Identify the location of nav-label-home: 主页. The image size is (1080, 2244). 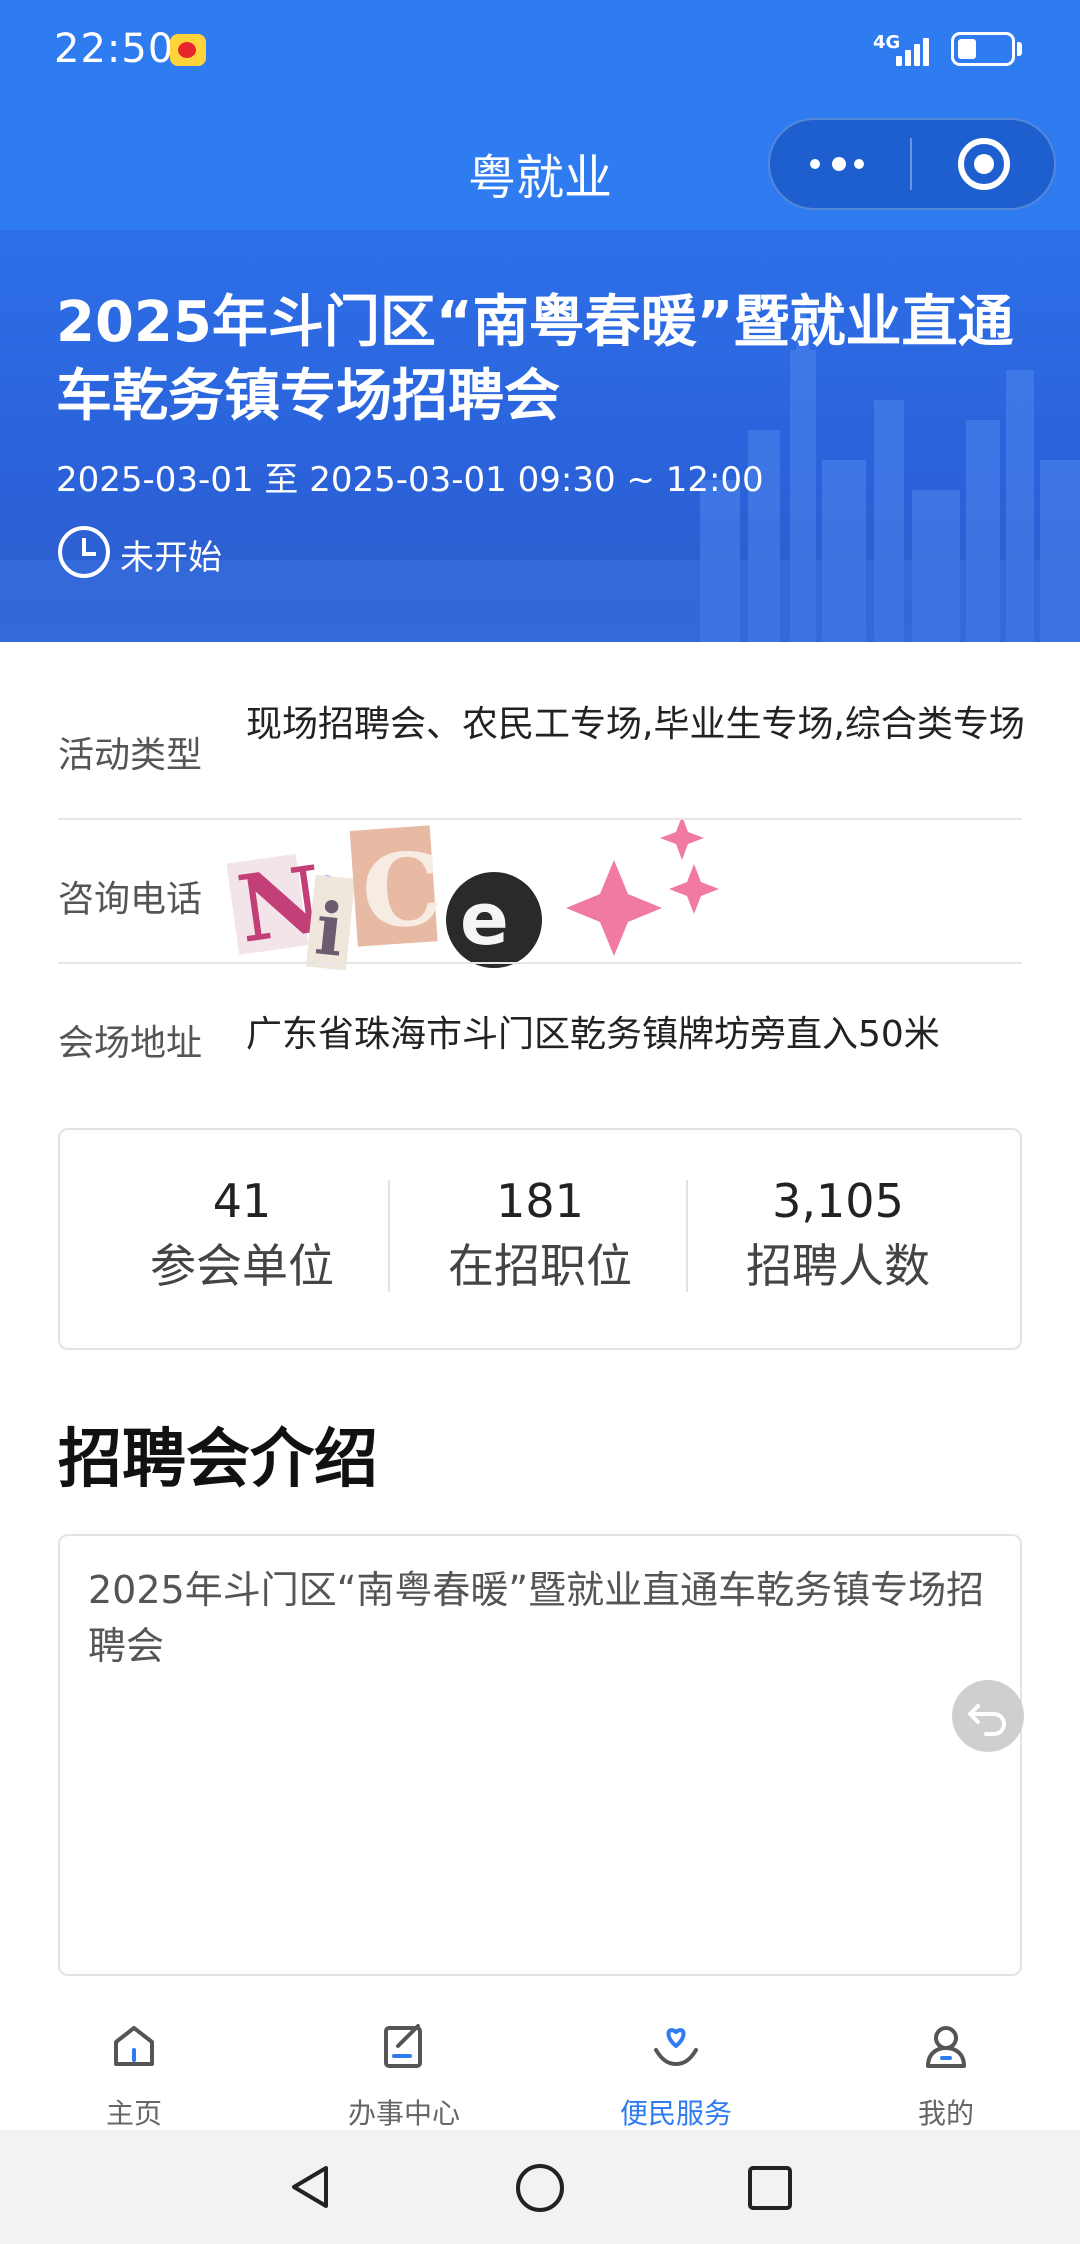
(133, 2113).